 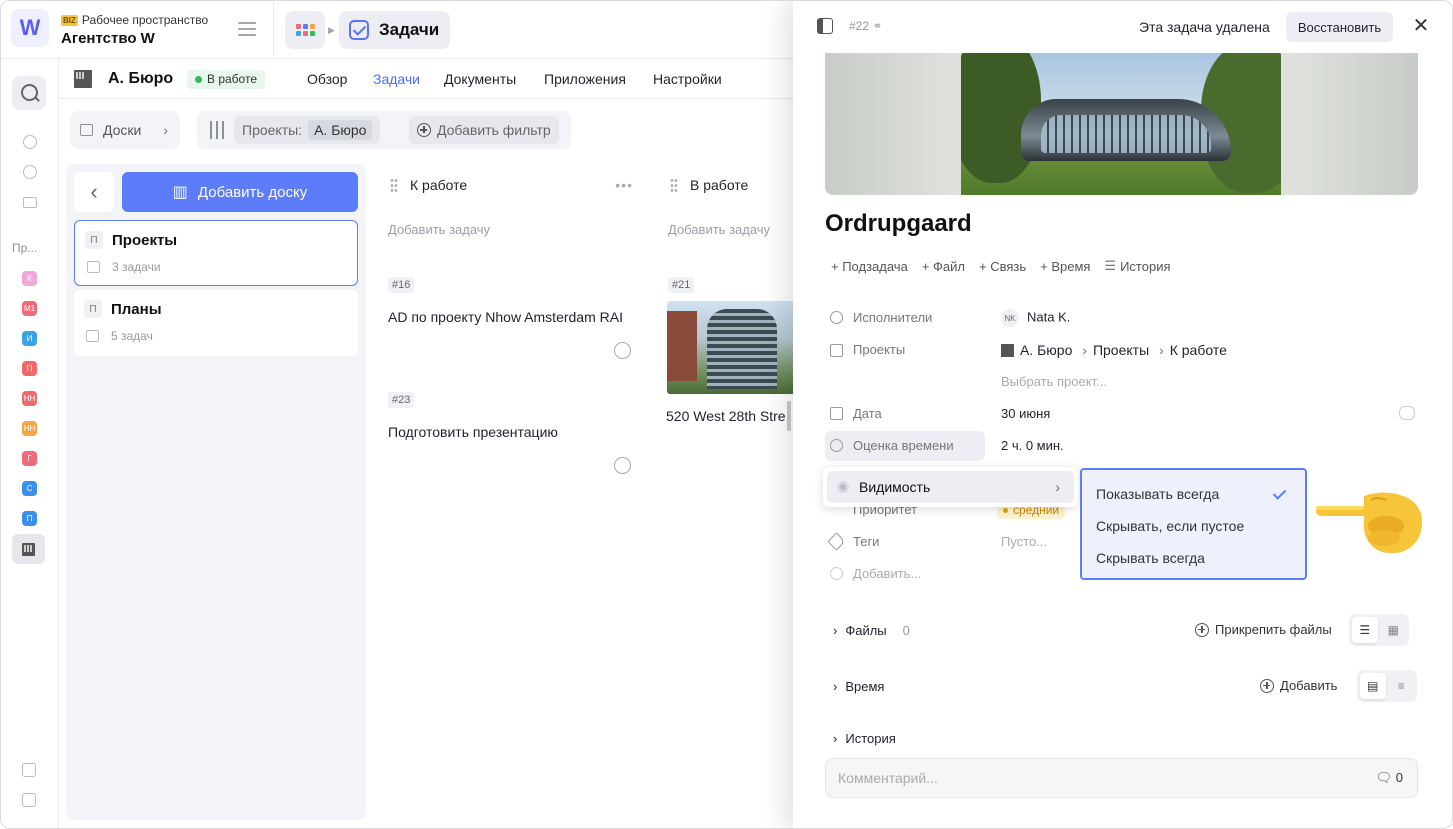 What do you see at coordinates (687, 79) in the screenshot?
I see `tab-settings: Настройки` at bounding box center [687, 79].